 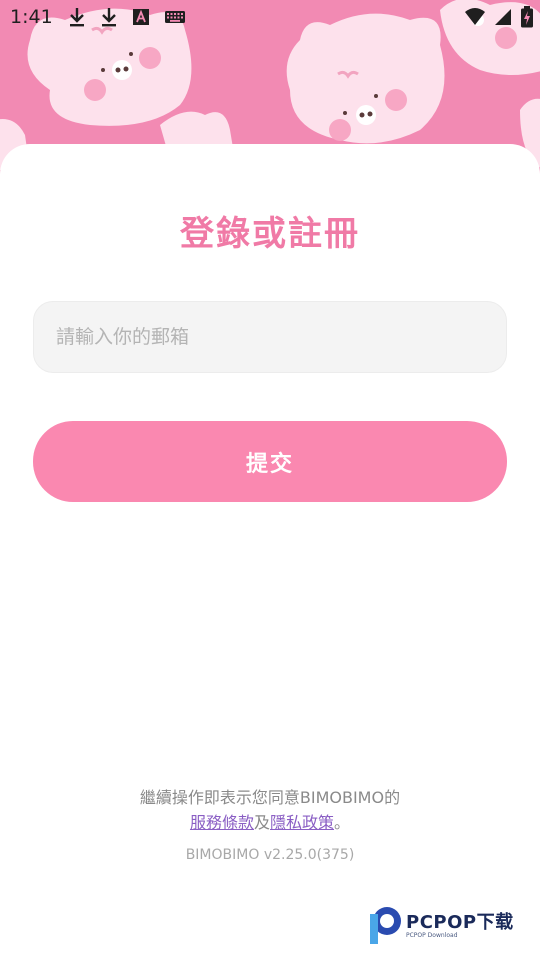 What do you see at coordinates (261, 822) in the screenshot?
I see `and-text: 及` at bounding box center [261, 822].